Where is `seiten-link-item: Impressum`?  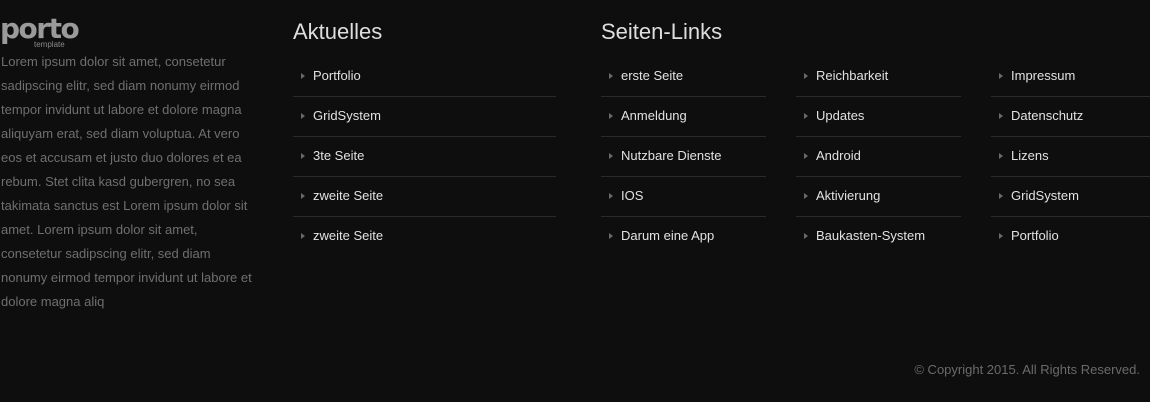 seiten-link-item: Impressum is located at coordinates (1070, 77).